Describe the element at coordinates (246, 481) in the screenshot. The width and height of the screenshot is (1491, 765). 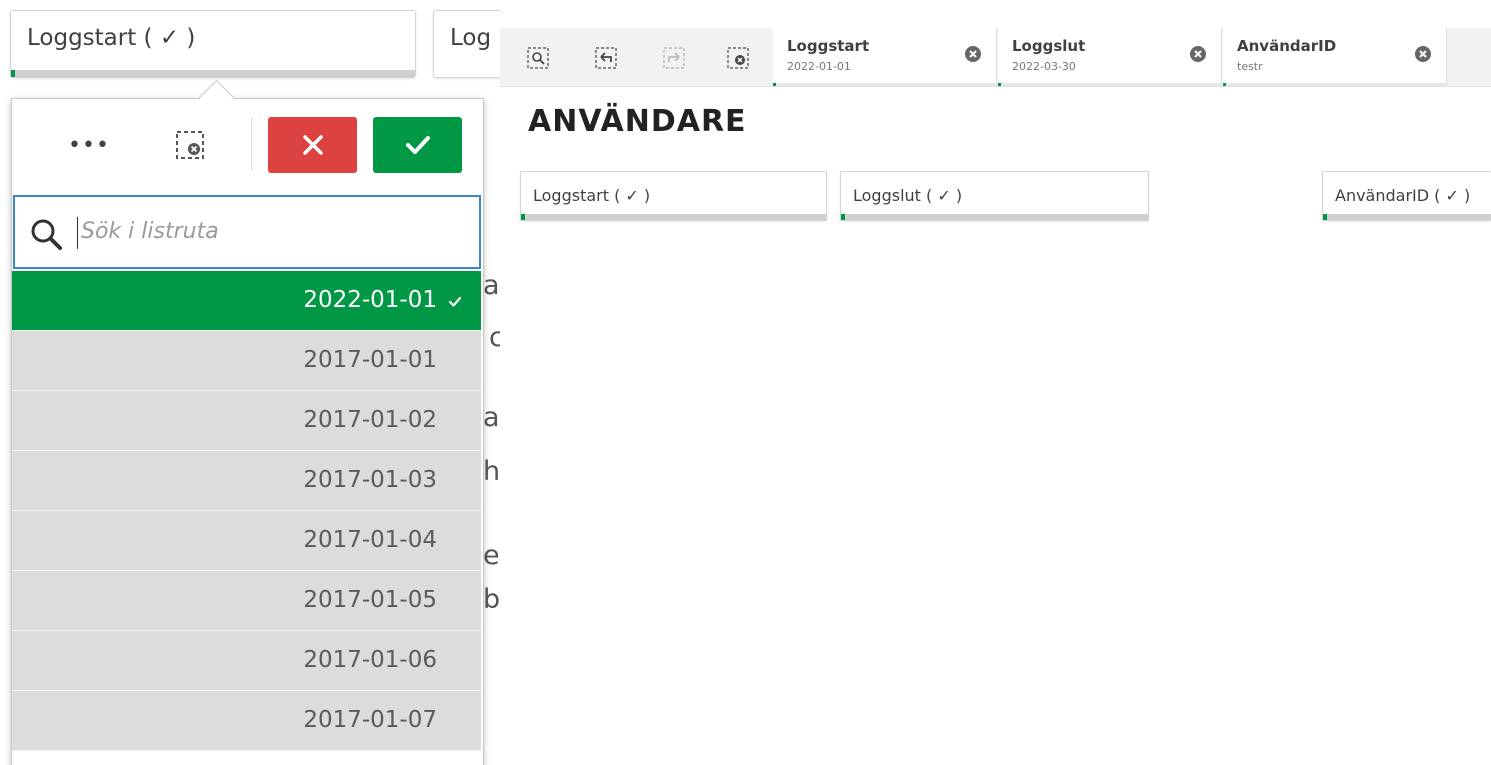
I see `list-item: 2017-01-03` at that location.